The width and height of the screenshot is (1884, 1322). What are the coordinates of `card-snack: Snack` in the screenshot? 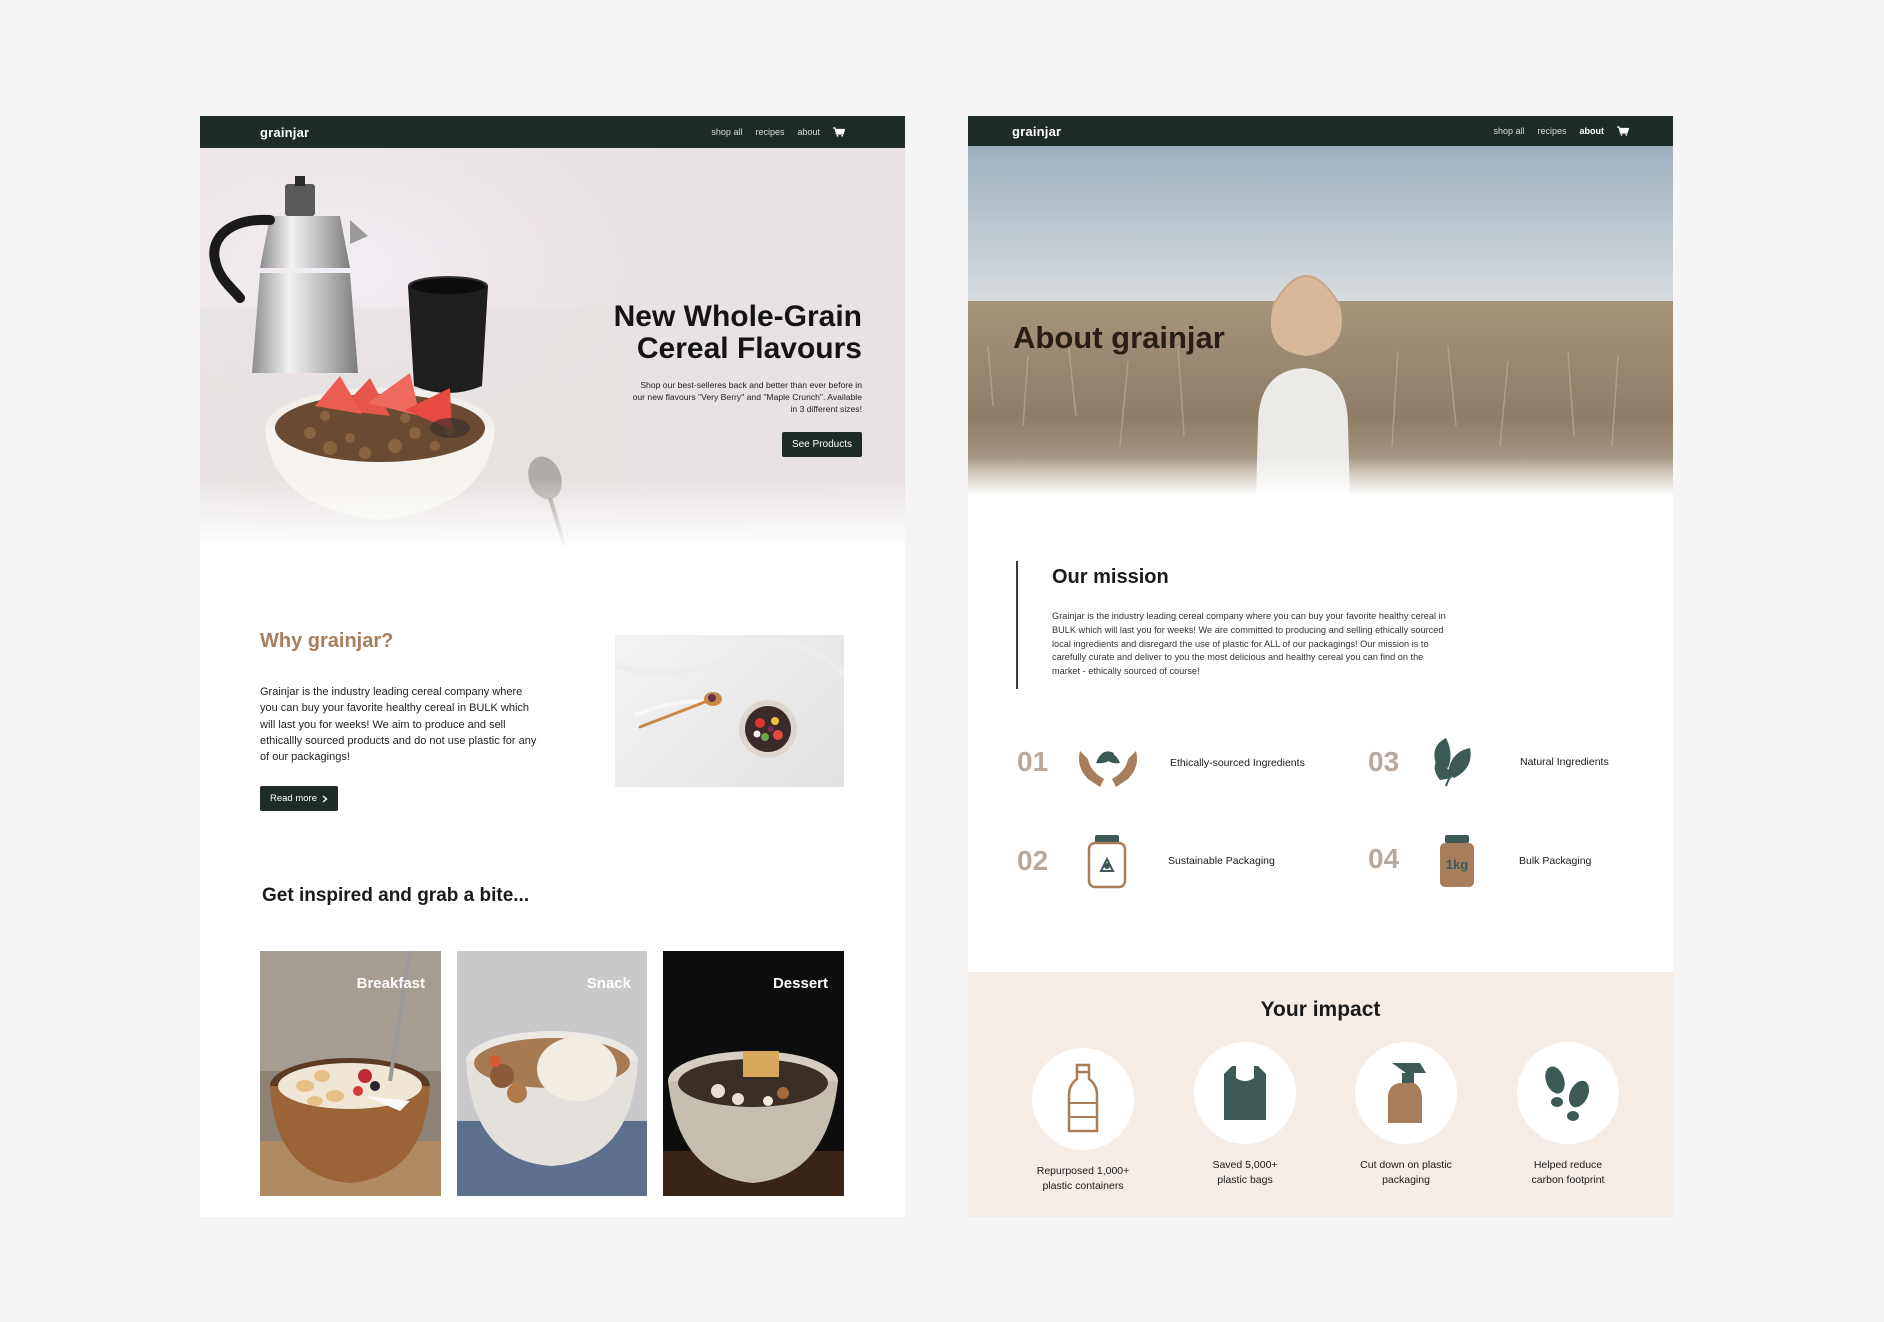 It's located at (552, 1073).